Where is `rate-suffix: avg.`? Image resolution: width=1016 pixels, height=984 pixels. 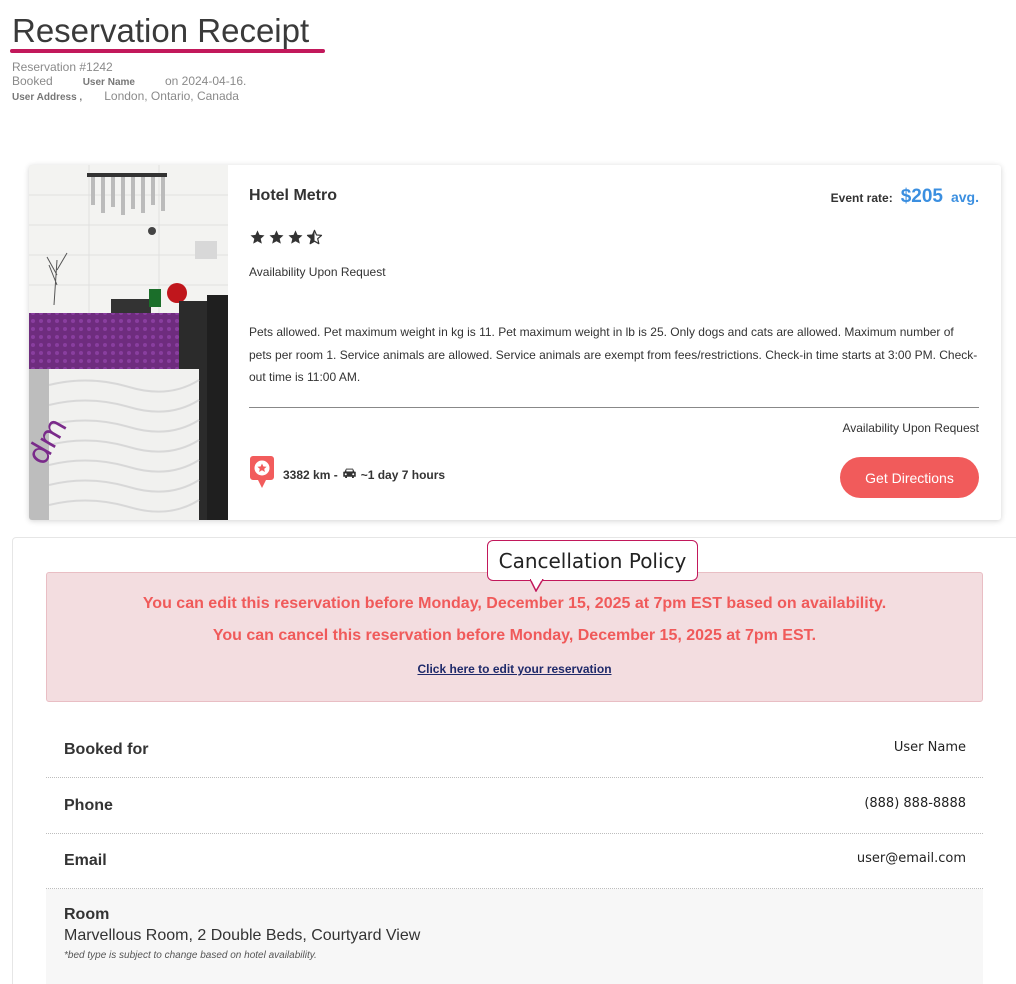 rate-suffix: avg. is located at coordinates (964, 197).